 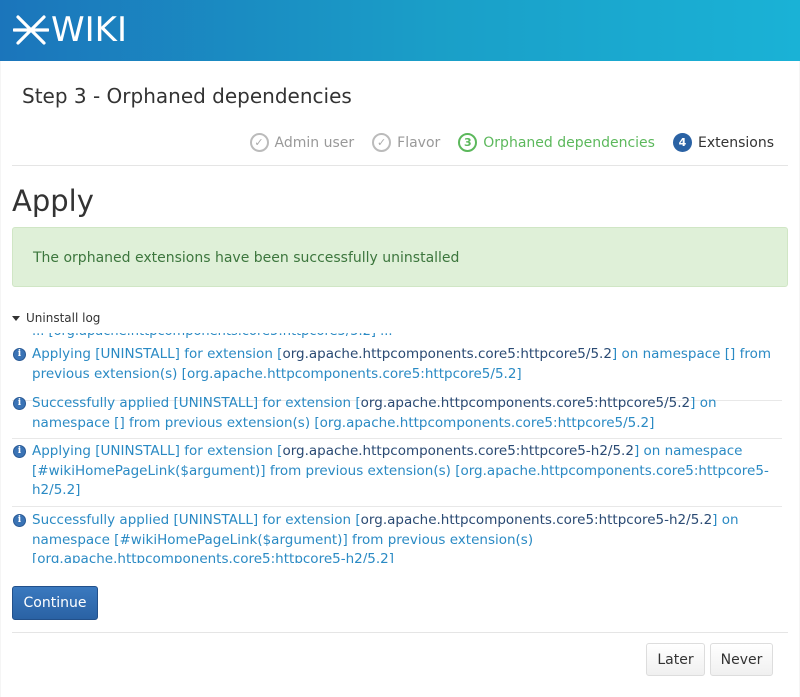 I want to click on header-bar: WIKI, so click(x=400, y=30).